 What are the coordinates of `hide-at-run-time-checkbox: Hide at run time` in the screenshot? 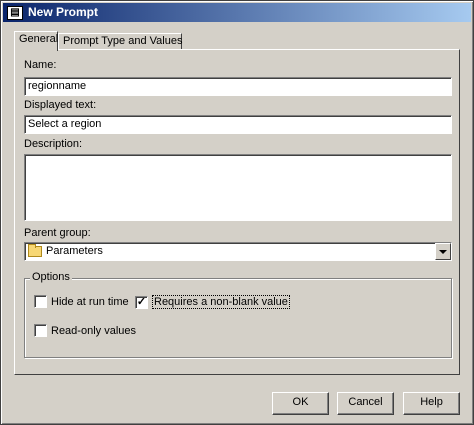 It's located at (81, 301).